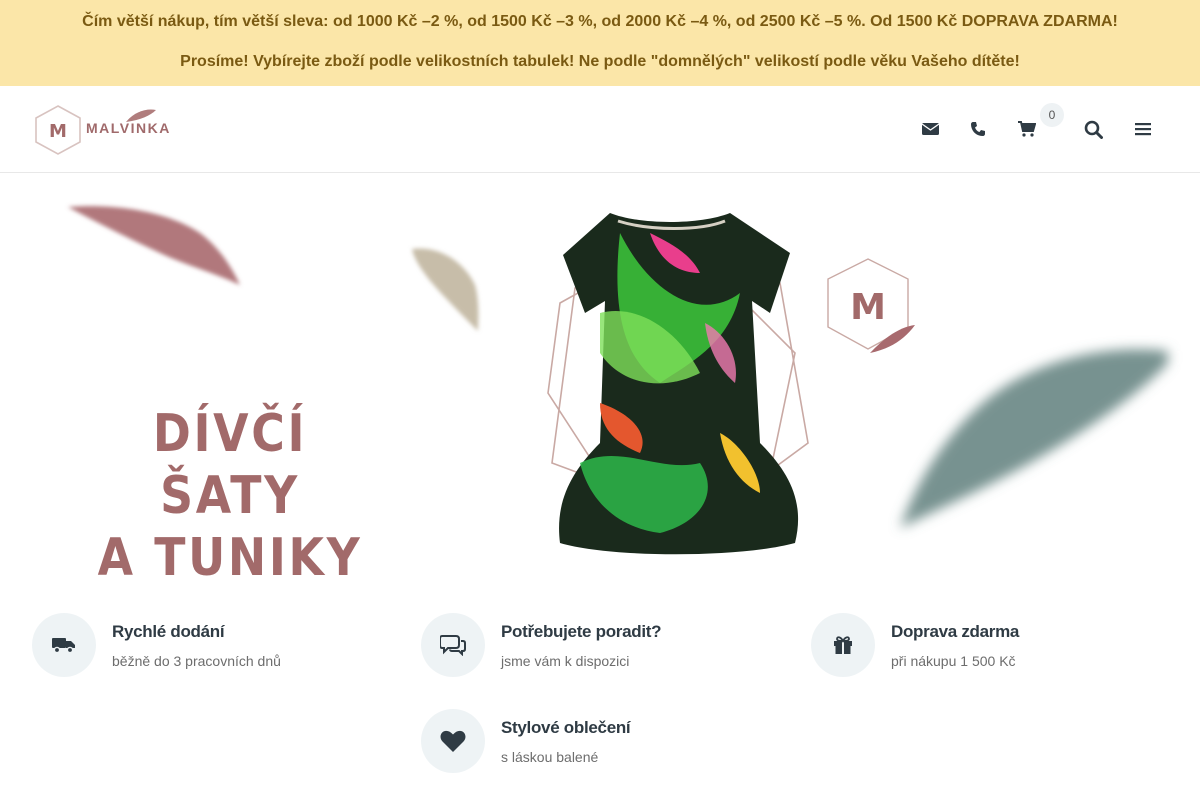 The height and width of the screenshot is (800, 1200). What do you see at coordinates (679, 384) in the screenshot?
I see `product-dress-image` at bounding box center [679, 384].